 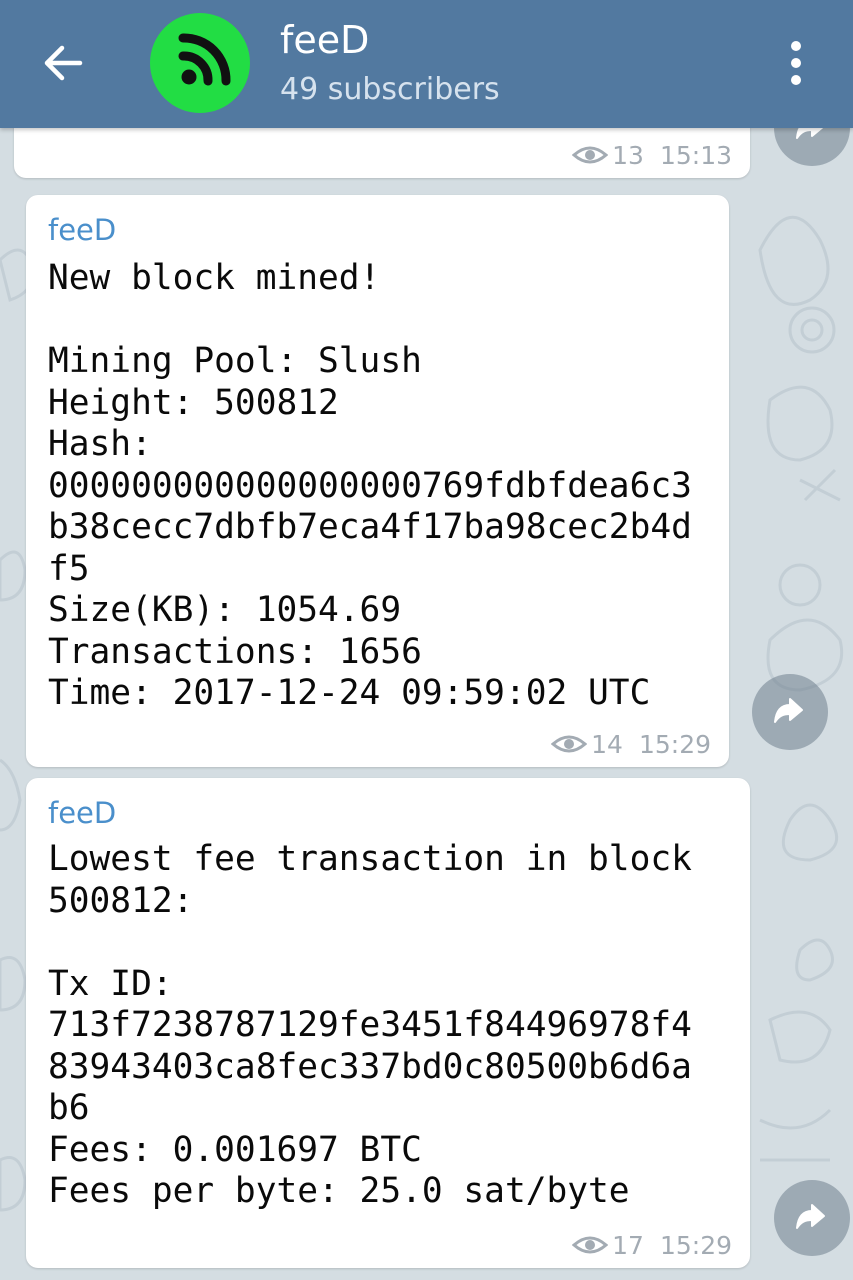 I want to click on more-menu-button, so click(x=796, y=64).